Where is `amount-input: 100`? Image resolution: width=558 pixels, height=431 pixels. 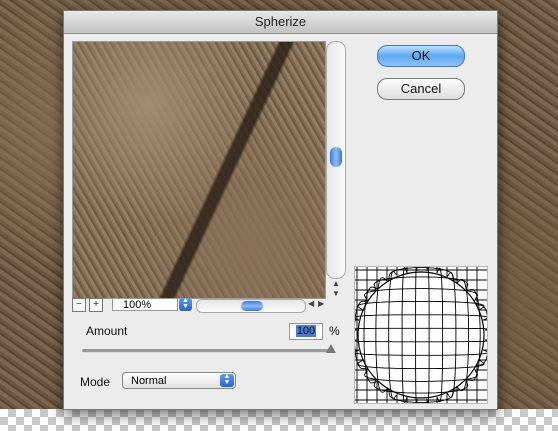
amount-input: 100 is located at coordinates (306, 331).